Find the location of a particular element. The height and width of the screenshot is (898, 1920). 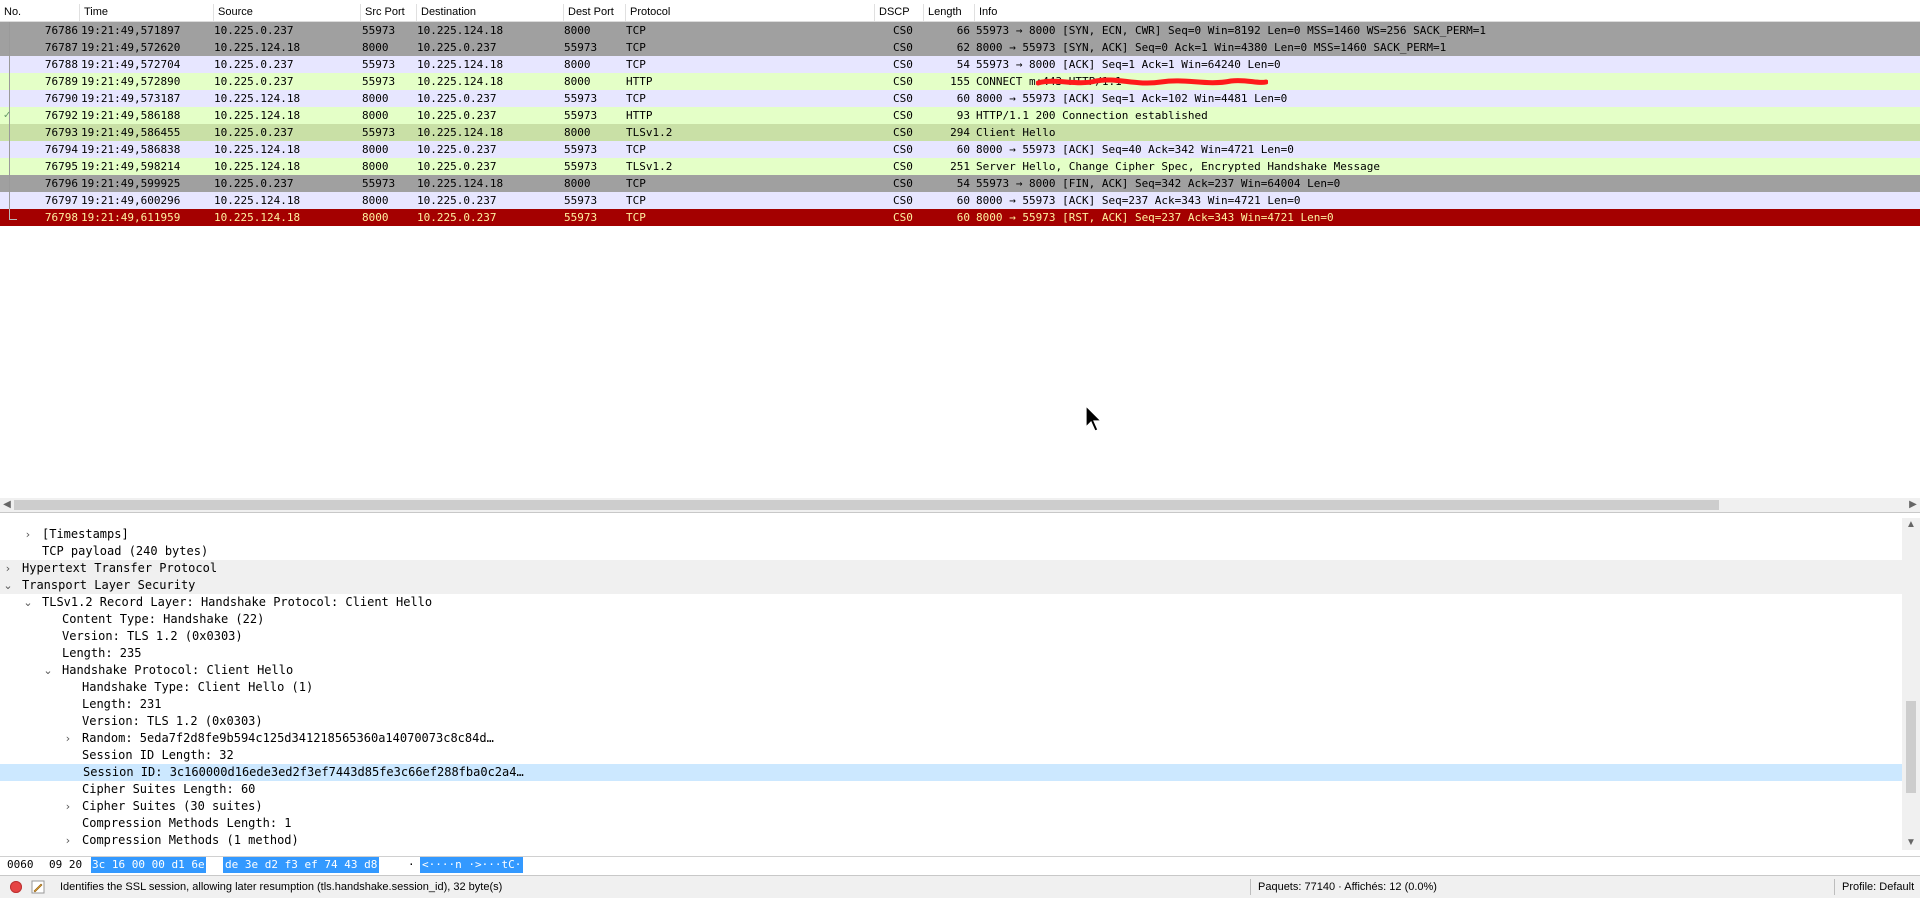

vertical-scrollbar: ▲ ▼ is located at coordinates (1911, 684).